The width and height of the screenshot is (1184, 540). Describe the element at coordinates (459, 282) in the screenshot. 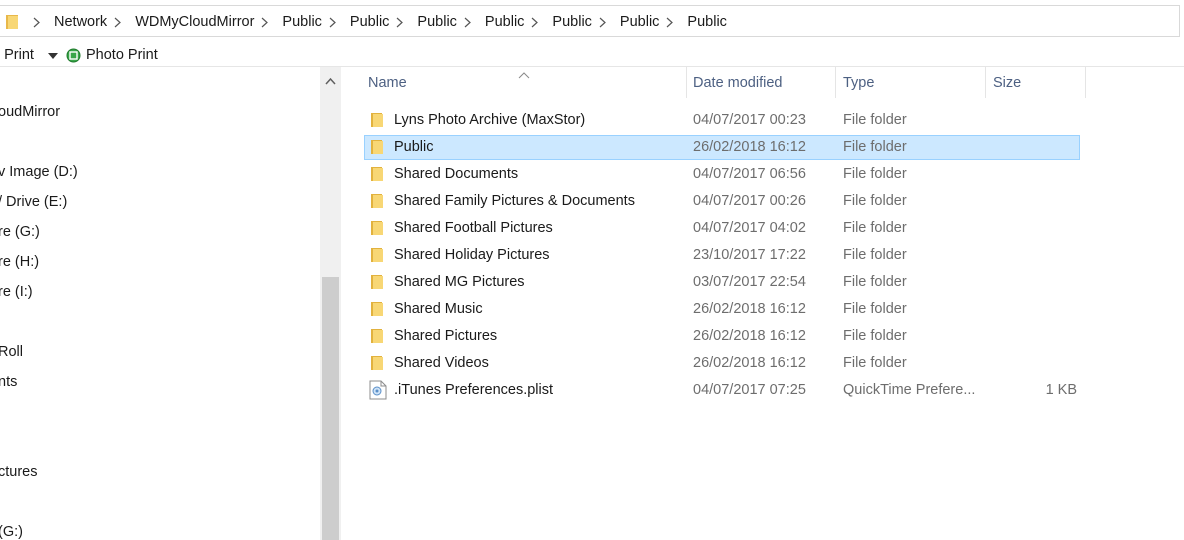

I see `file-name: Shared MG Pictures` at that location.